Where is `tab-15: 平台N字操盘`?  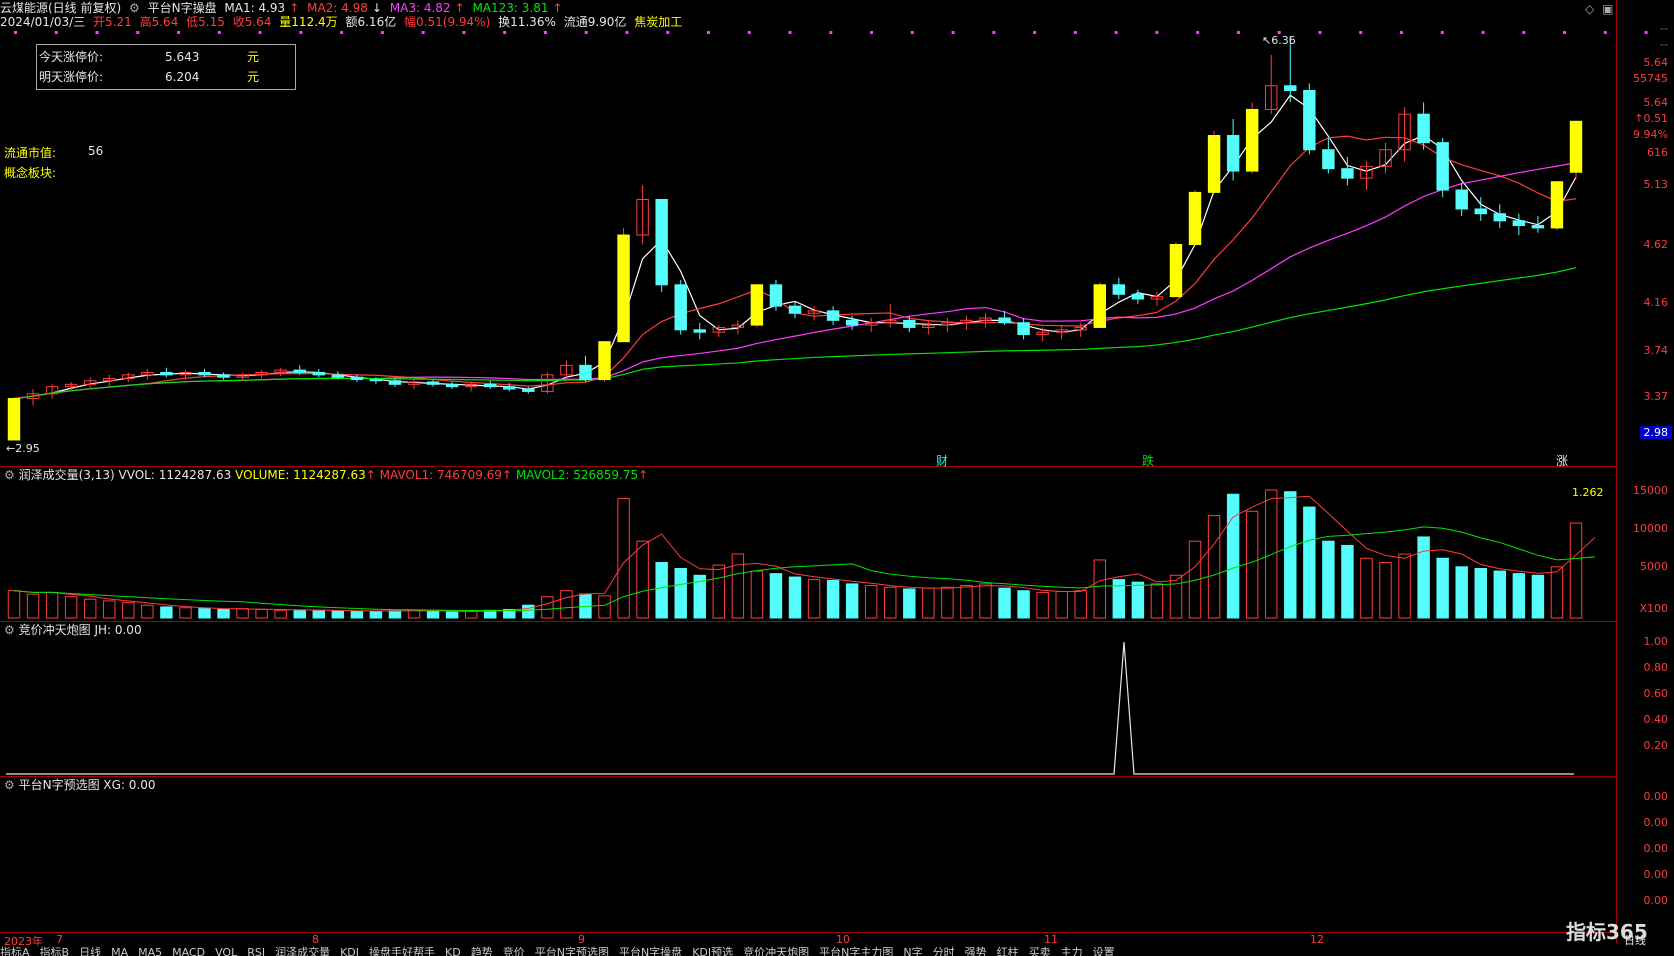
tab-15: 平台N字操盘 is located at coordinates (650, 951).